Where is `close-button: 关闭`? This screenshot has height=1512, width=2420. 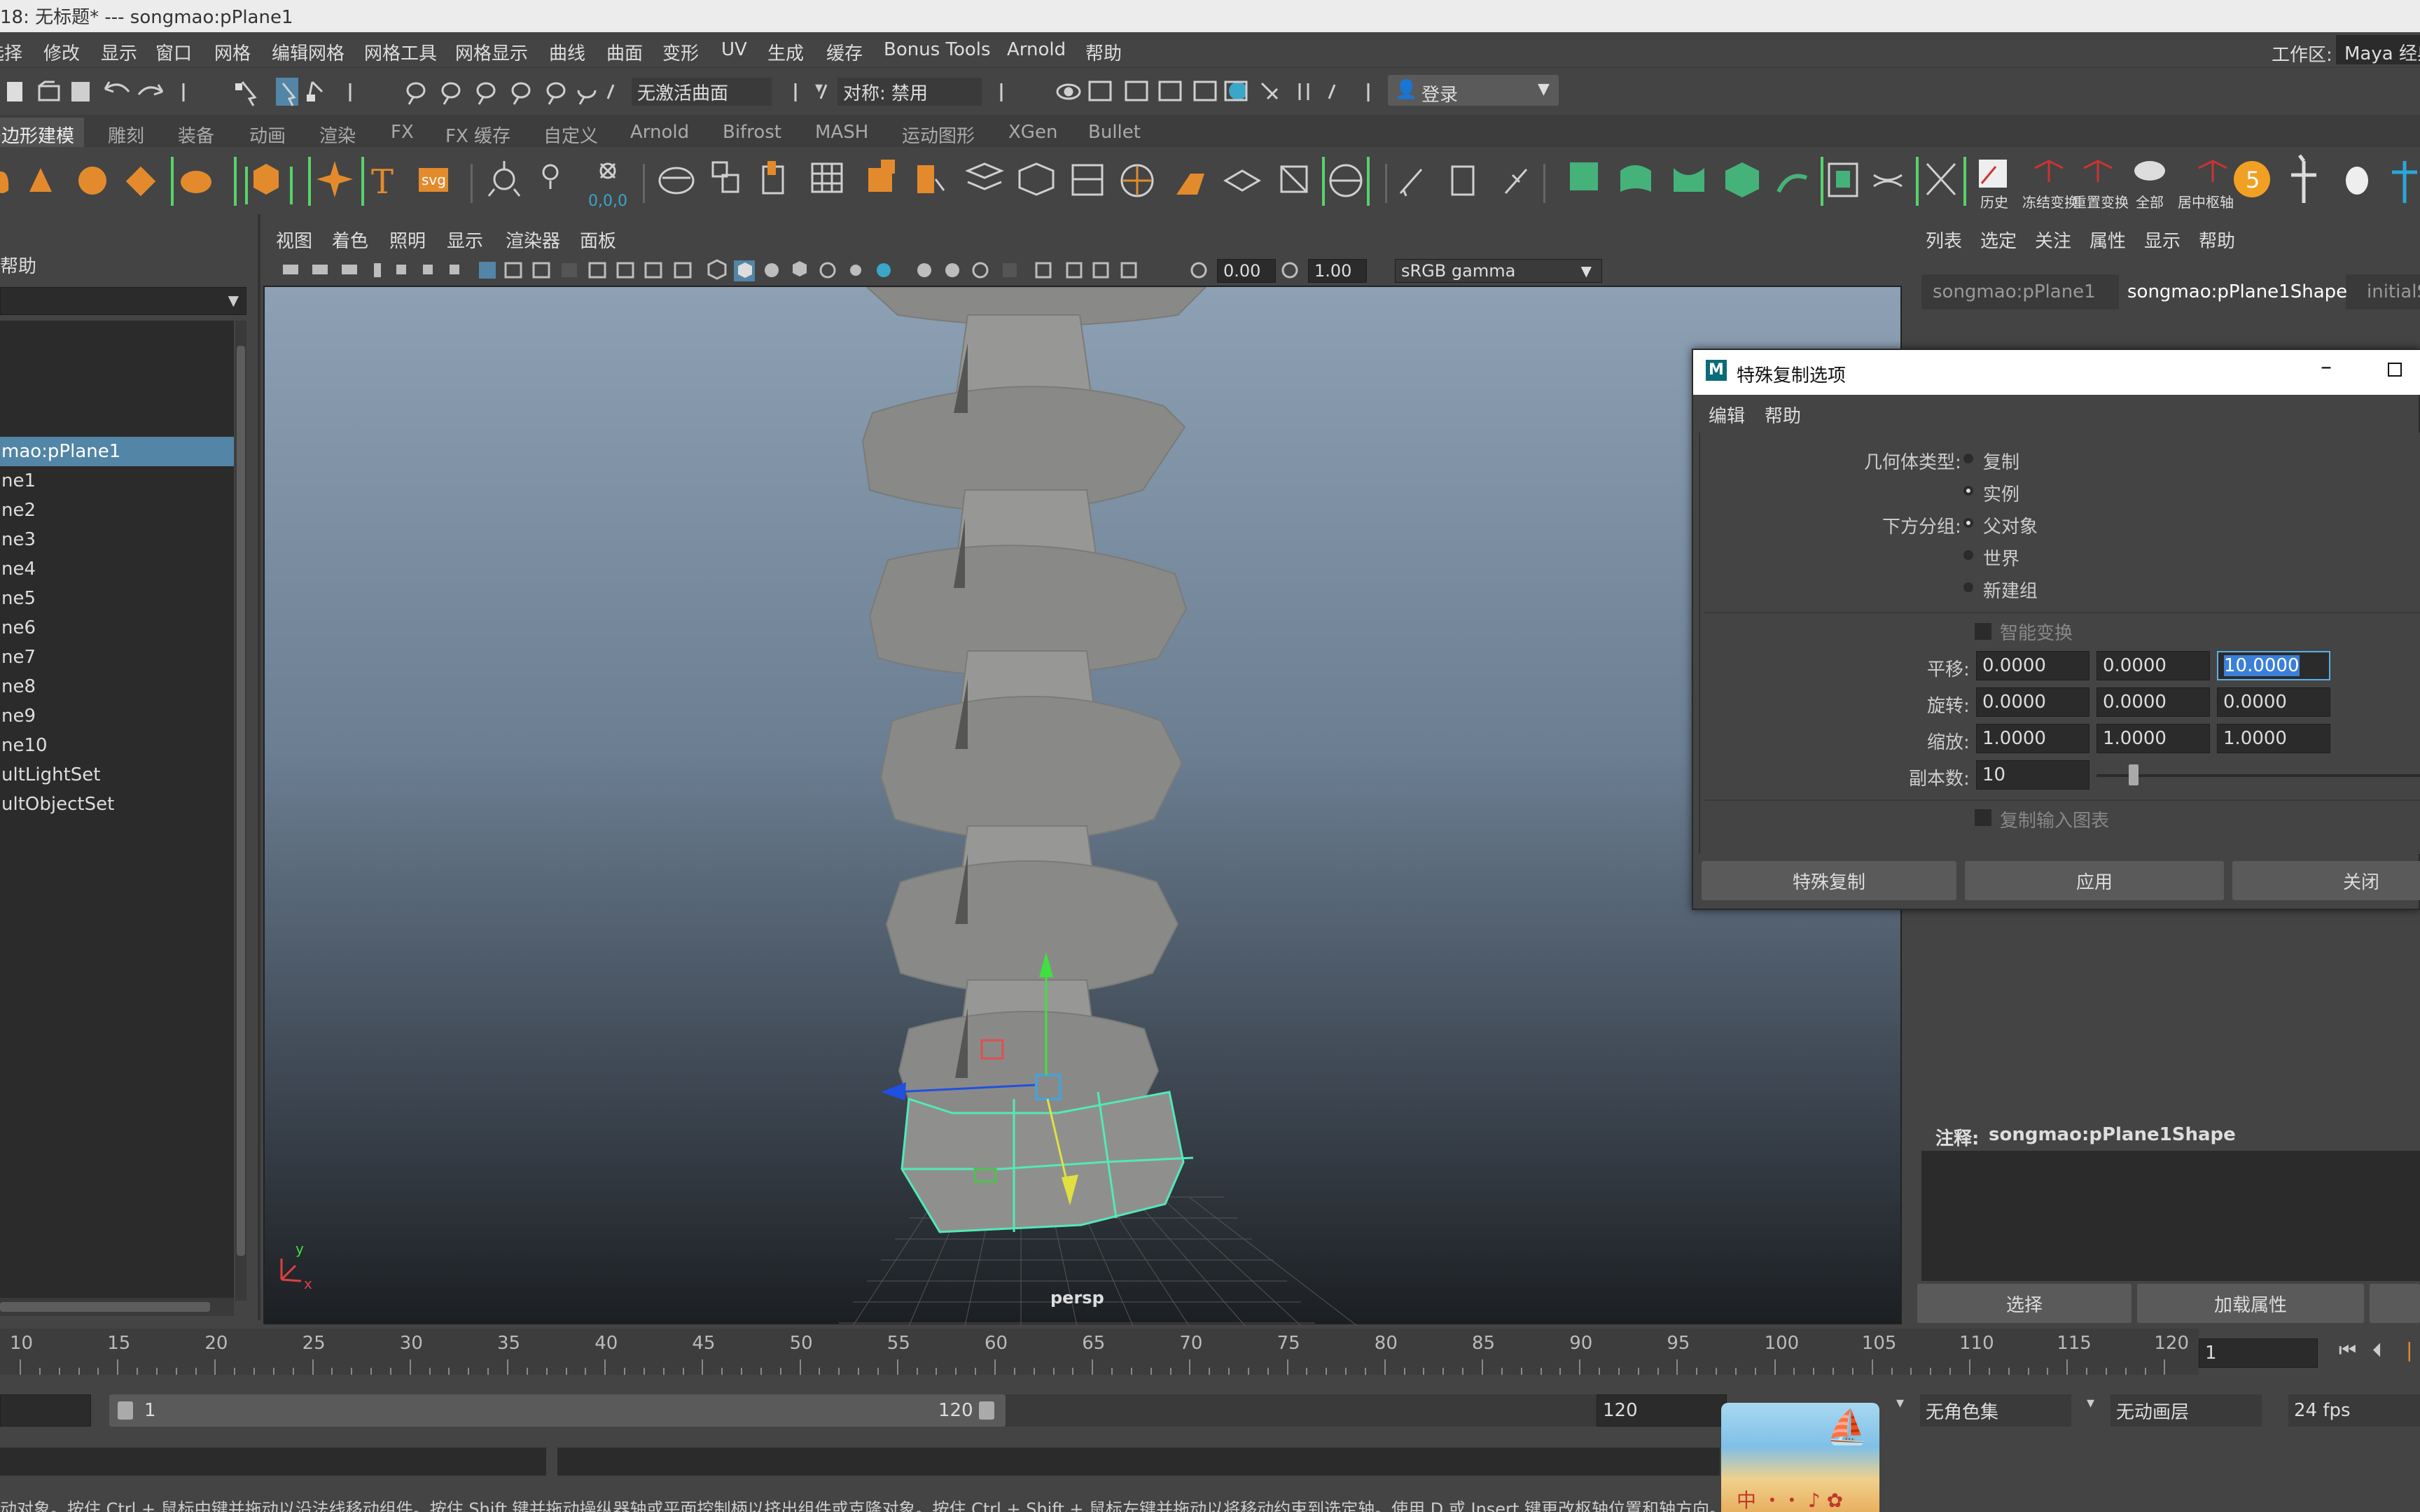 close-button: 关闭 is located at coordinates (2326, 880).